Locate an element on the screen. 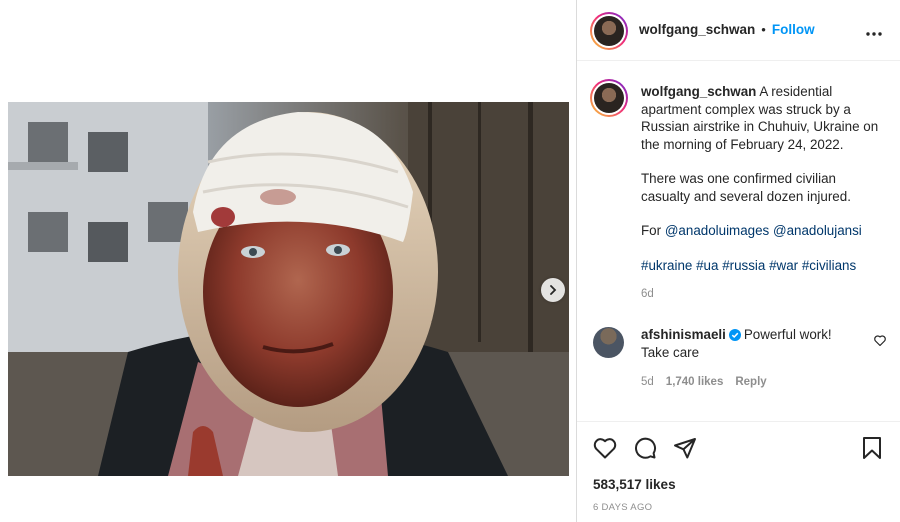 Image resolution: width=900 pixels, height=522 pixels. bookmark-icon is located at coordinates (872, 448).